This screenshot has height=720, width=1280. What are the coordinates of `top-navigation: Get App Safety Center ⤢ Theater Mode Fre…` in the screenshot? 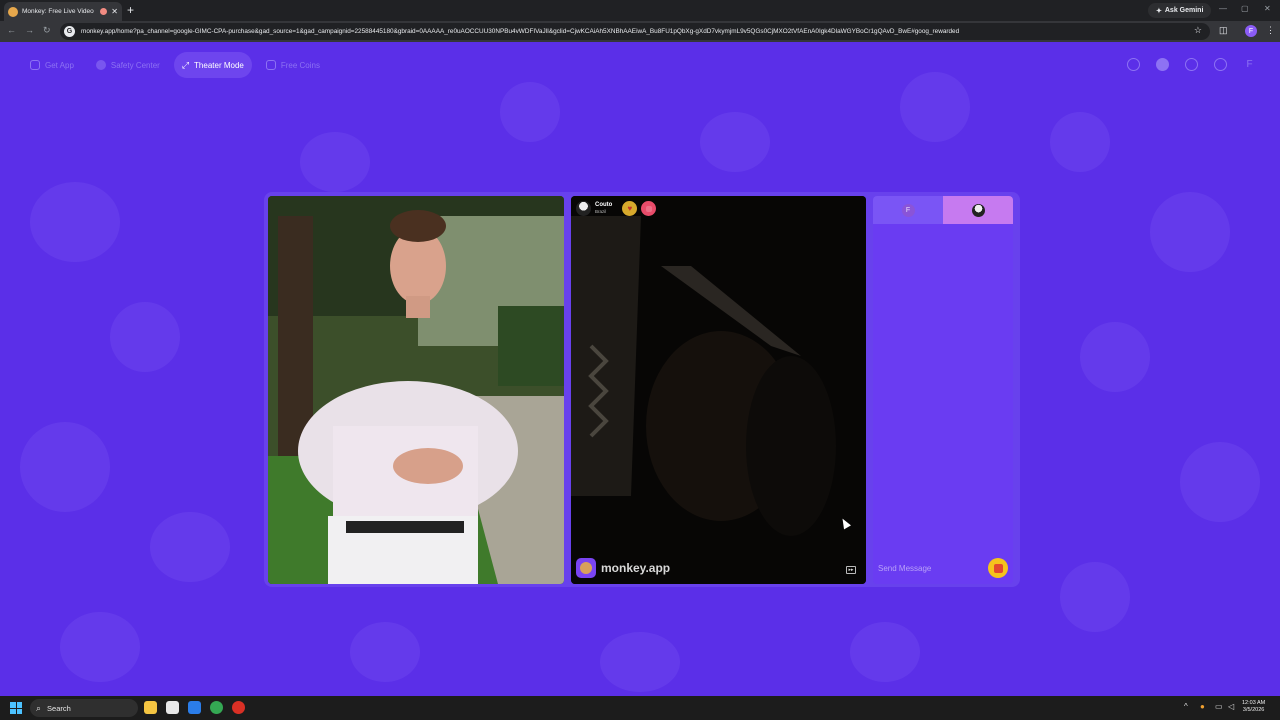 It's located at (175, 65).